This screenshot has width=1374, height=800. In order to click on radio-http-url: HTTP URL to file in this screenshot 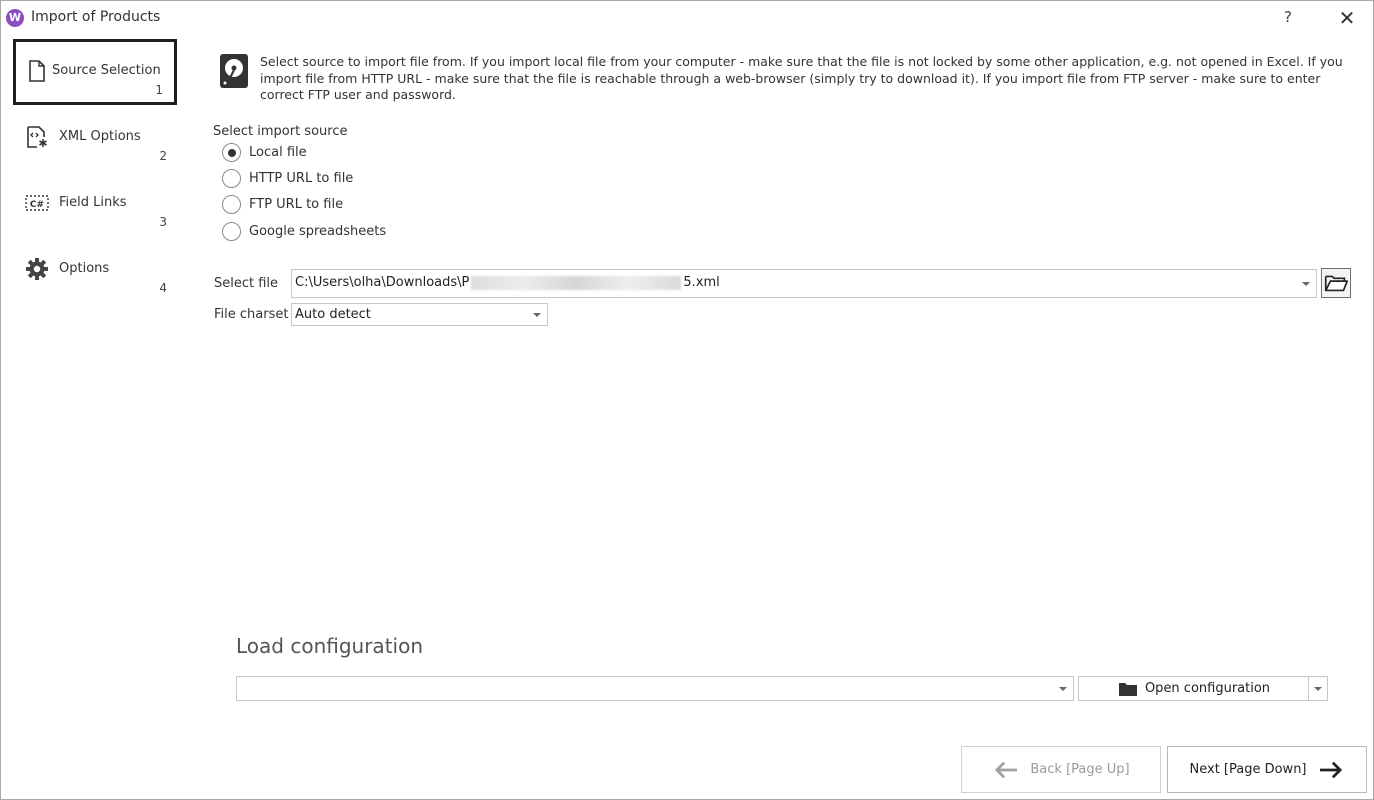, I will do `click(287, 178)`.